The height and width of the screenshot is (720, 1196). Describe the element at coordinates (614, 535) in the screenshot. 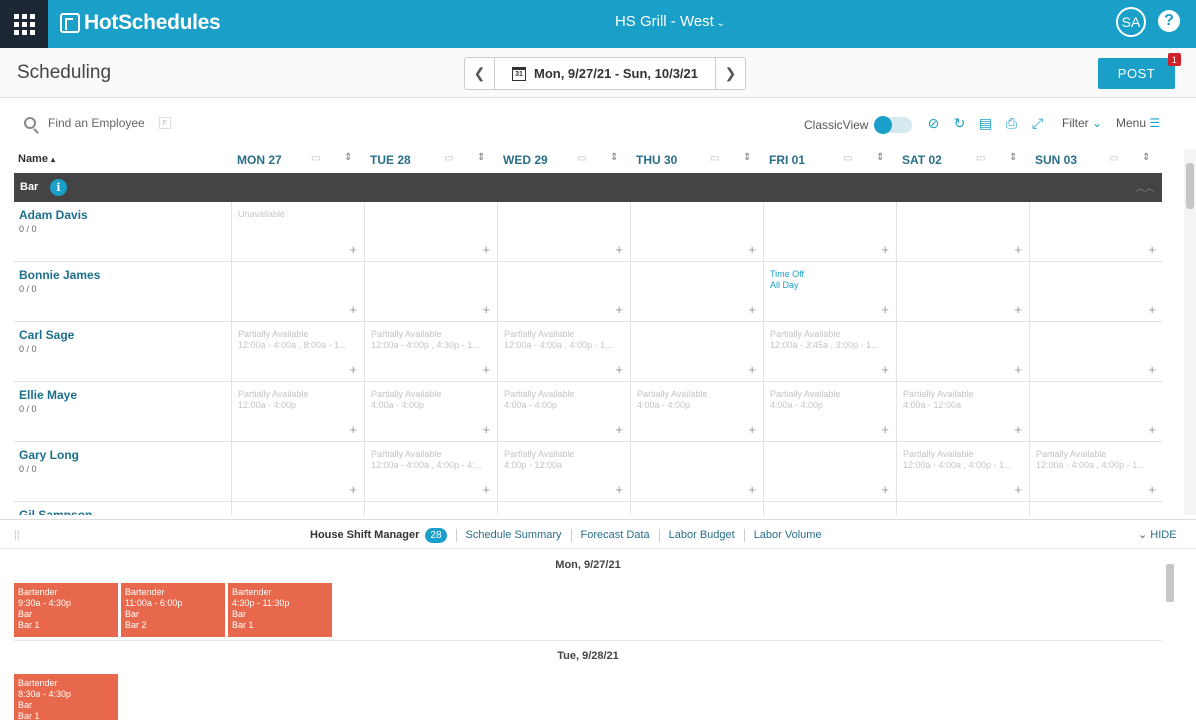

I see `panel-tab: Forecast Data` at that location.